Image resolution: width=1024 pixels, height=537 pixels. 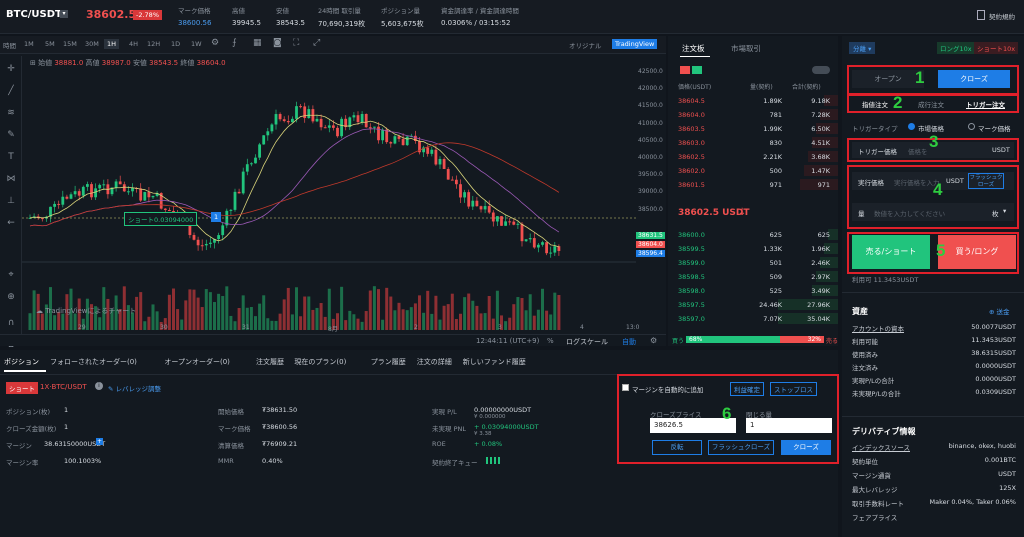 I want to click on zoom-icon: ⊕, so click(x=11, y=297).